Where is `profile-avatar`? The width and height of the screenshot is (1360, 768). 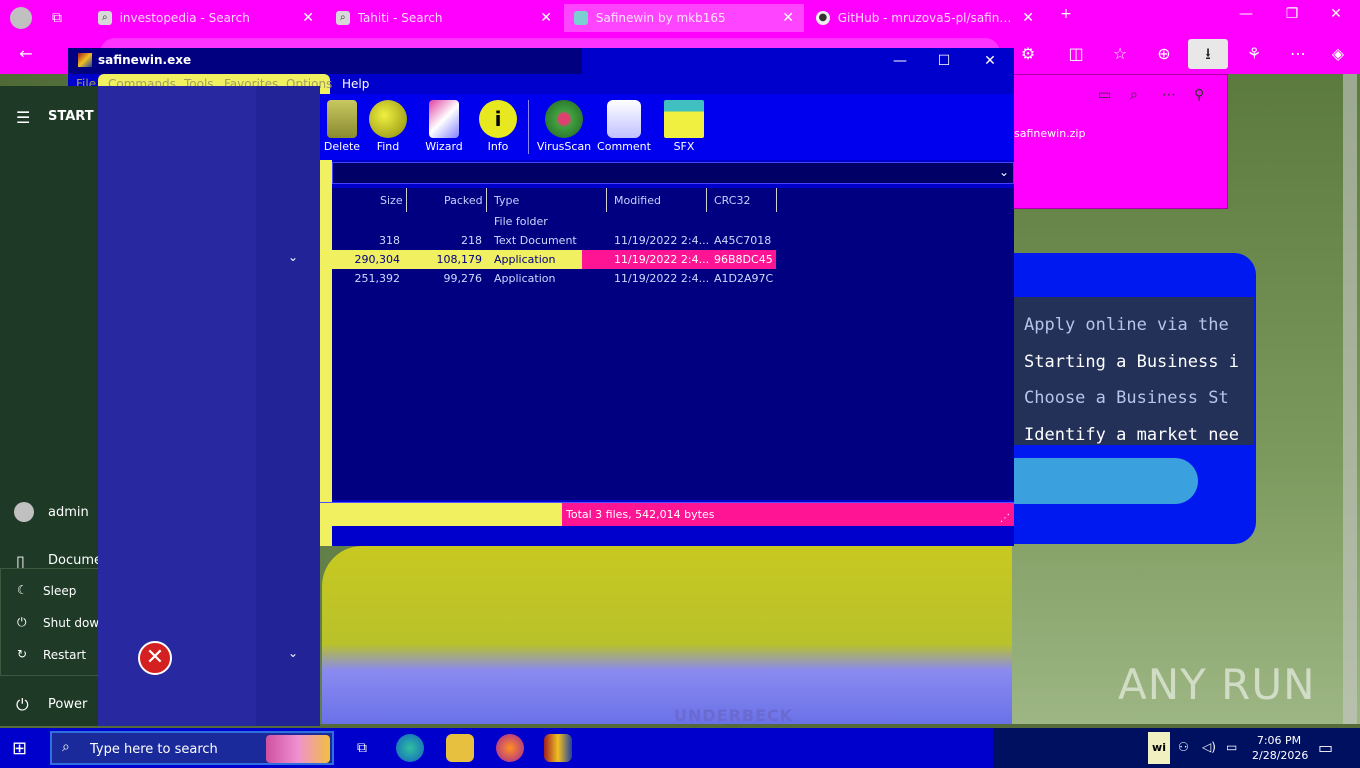
profile-avatar is located at coordinates (22, 18).